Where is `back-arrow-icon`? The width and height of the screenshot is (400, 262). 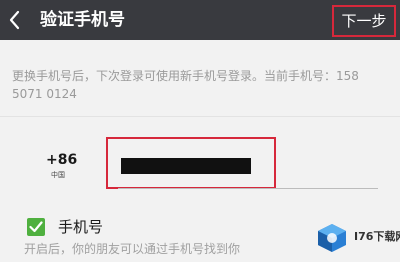
back-arrow-icon is located at coordinates (14, 20).